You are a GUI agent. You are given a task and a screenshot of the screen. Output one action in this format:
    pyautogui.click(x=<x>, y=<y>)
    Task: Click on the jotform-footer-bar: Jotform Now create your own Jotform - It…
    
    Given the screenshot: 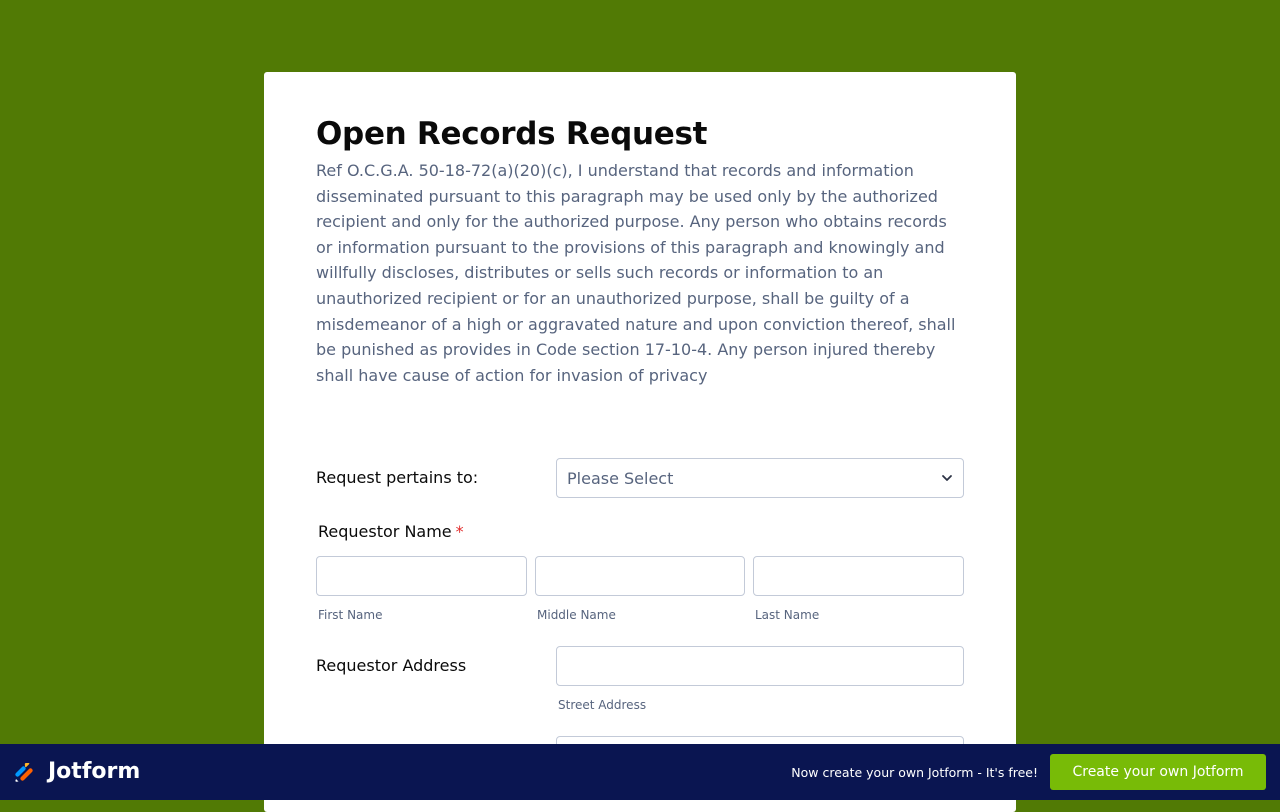 What is the action you would take?
    pyautogui.click(x=640, y=772)
    